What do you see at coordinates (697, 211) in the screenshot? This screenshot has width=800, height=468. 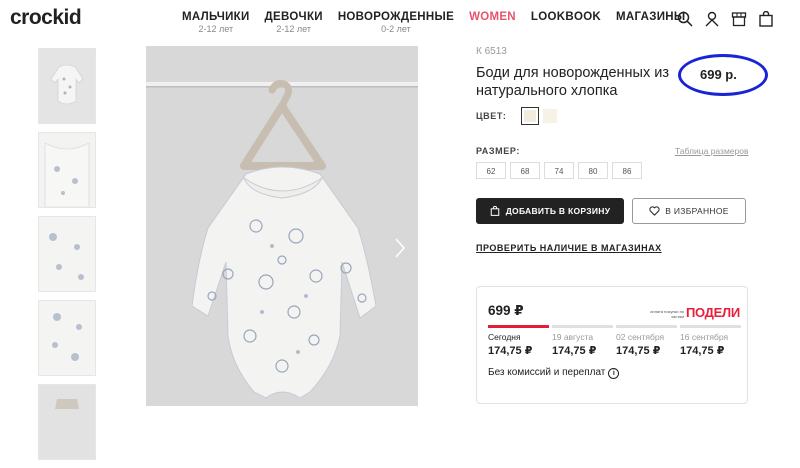 I see `add-to-favorites-label: В ИЗБРАННОЕ` at bounding box center [697, 211].